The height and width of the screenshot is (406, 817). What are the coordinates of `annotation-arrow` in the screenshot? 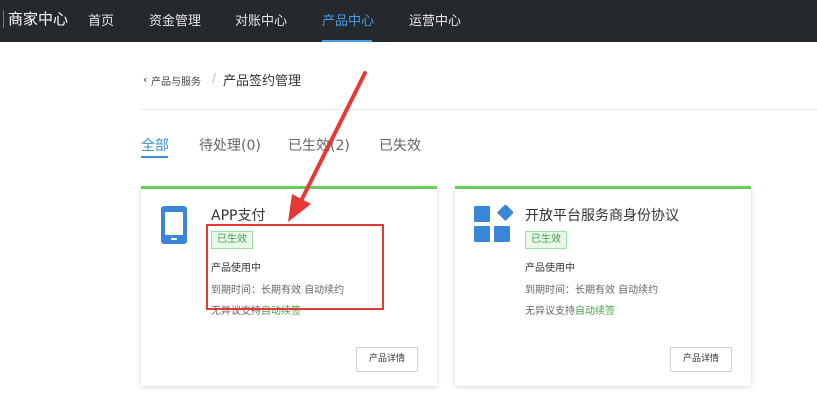 It's located at (327, 146).